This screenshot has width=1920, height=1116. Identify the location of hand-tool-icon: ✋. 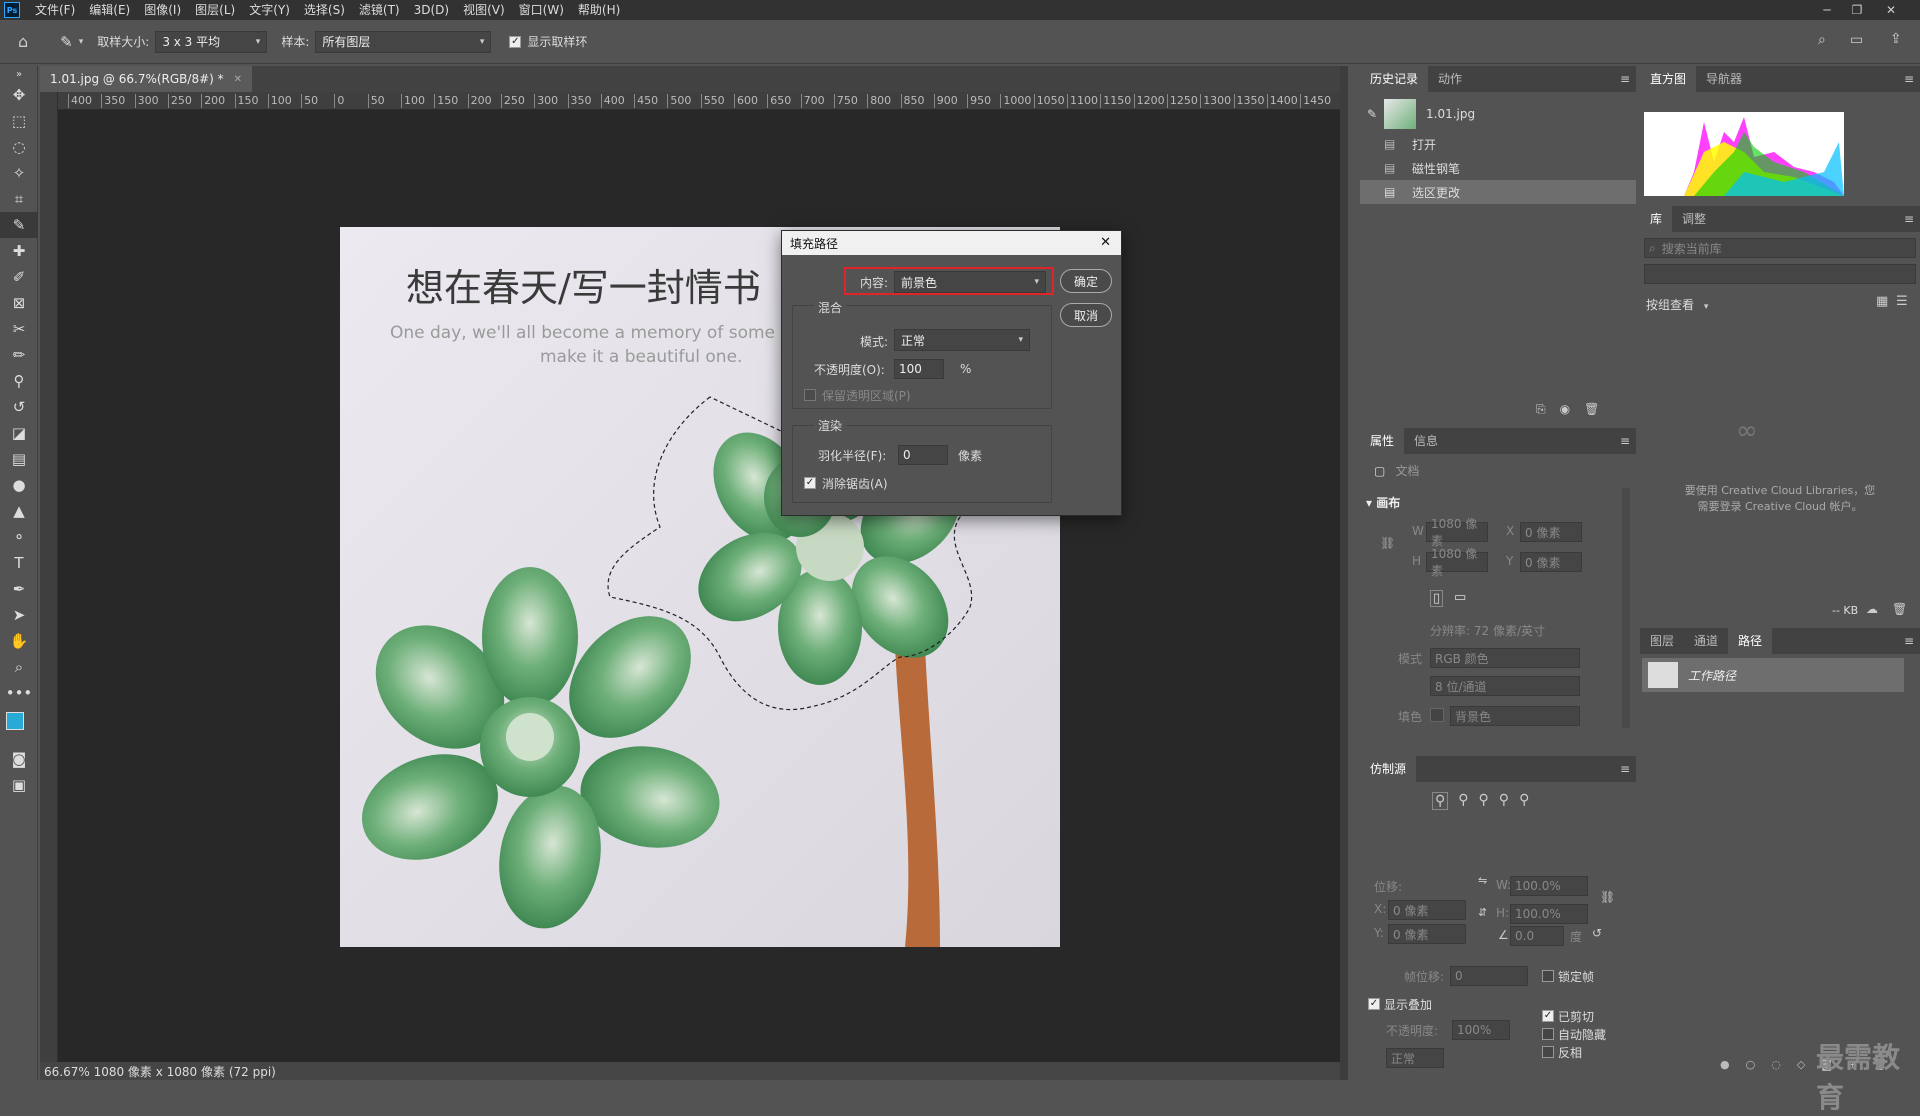
(19, 641).